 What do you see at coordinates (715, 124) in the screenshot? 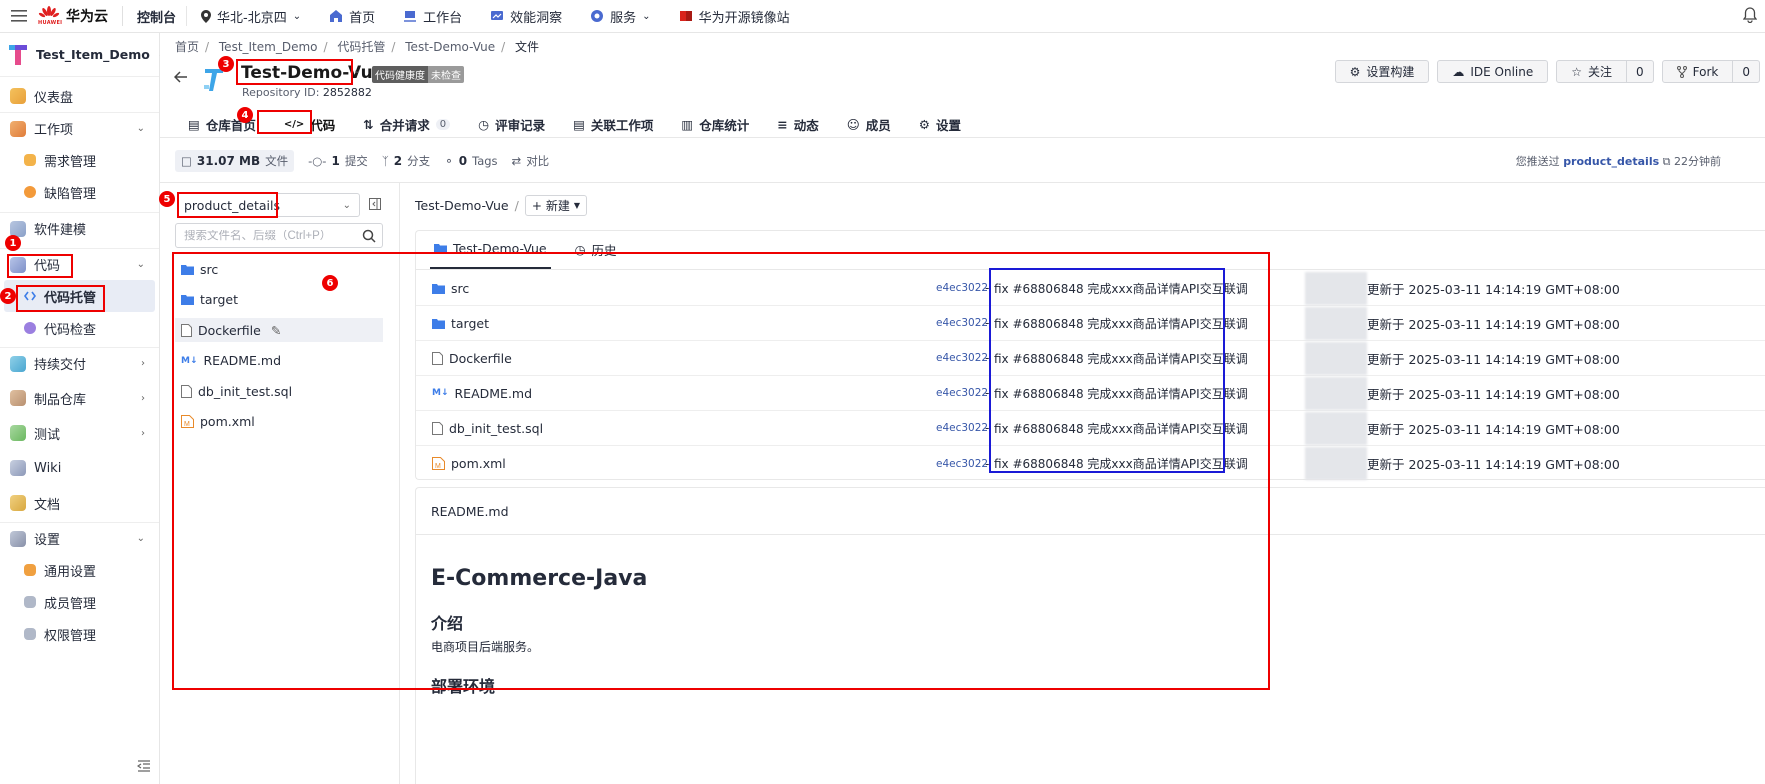
I see `tab-statistics: ▥ 仓库统计` at bounding box center [715, 124].